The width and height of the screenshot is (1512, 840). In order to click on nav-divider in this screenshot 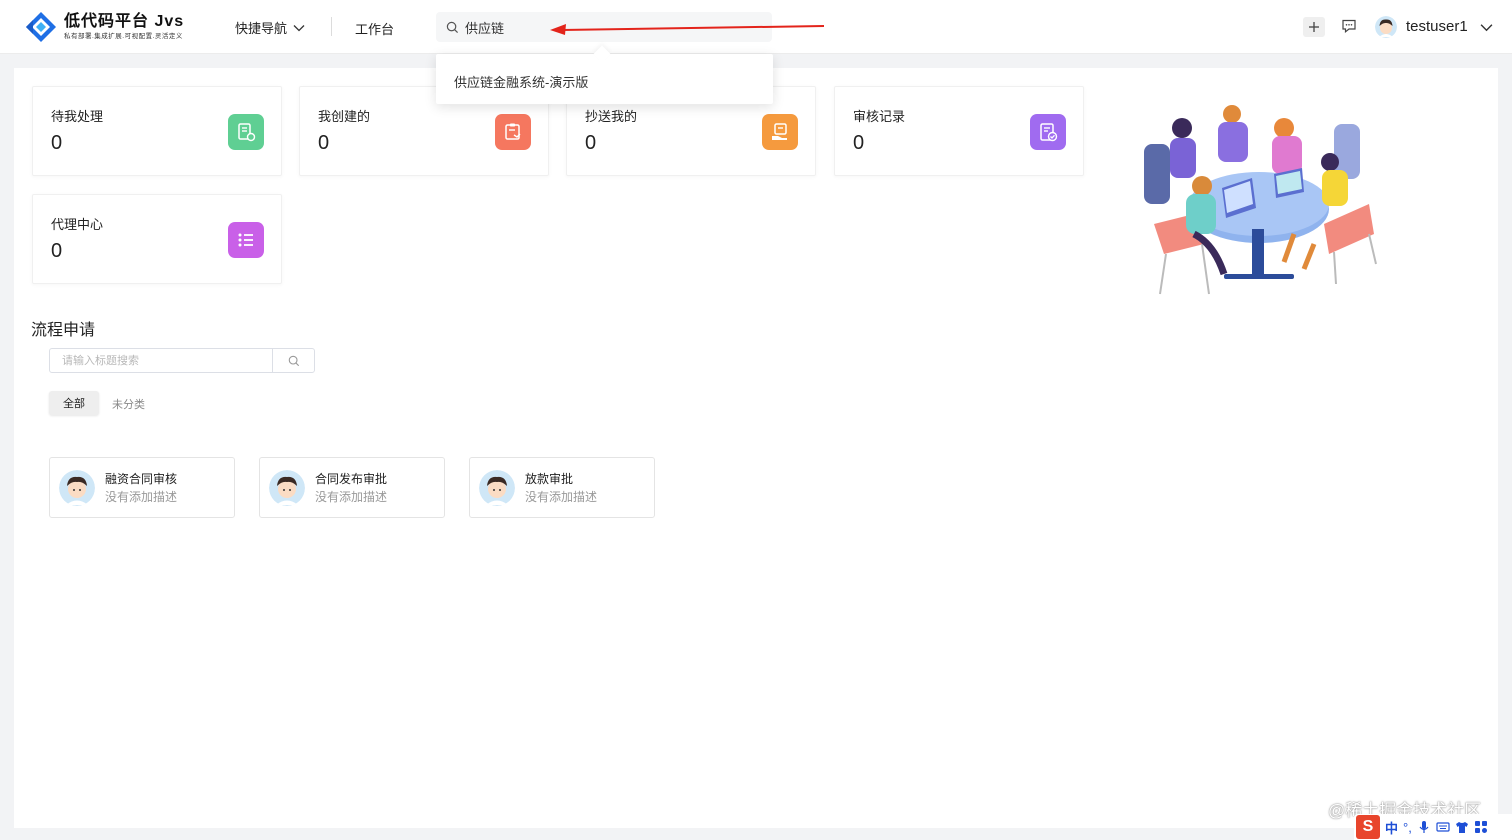, I will do `click(331, 26)`.